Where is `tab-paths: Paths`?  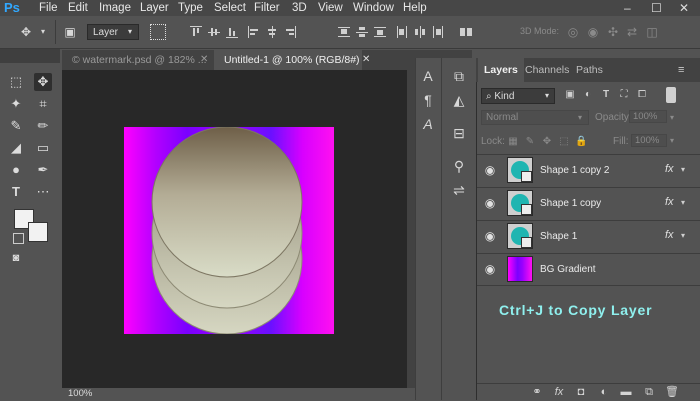
tab-paths: Paths is located at coordinates (589, 70).